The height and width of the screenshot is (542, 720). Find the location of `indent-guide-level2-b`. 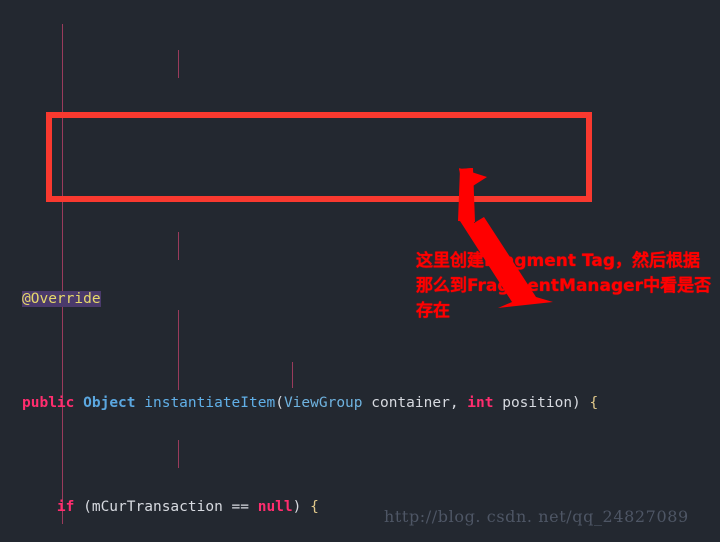

indent-guide-level2-b is located at coordinates (178, 246).